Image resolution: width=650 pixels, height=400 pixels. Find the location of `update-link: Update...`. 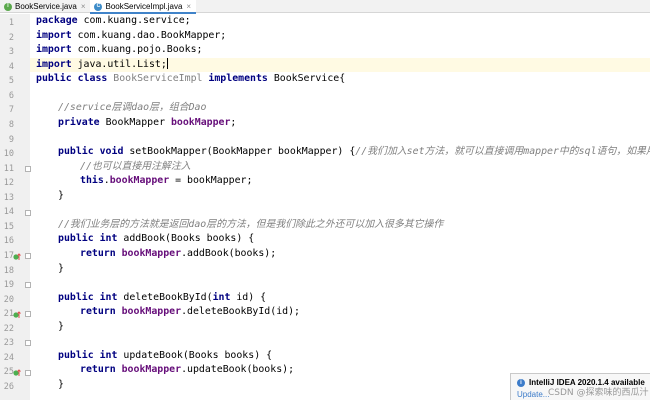

update-link: Update... is located at coordinates (533, 394).